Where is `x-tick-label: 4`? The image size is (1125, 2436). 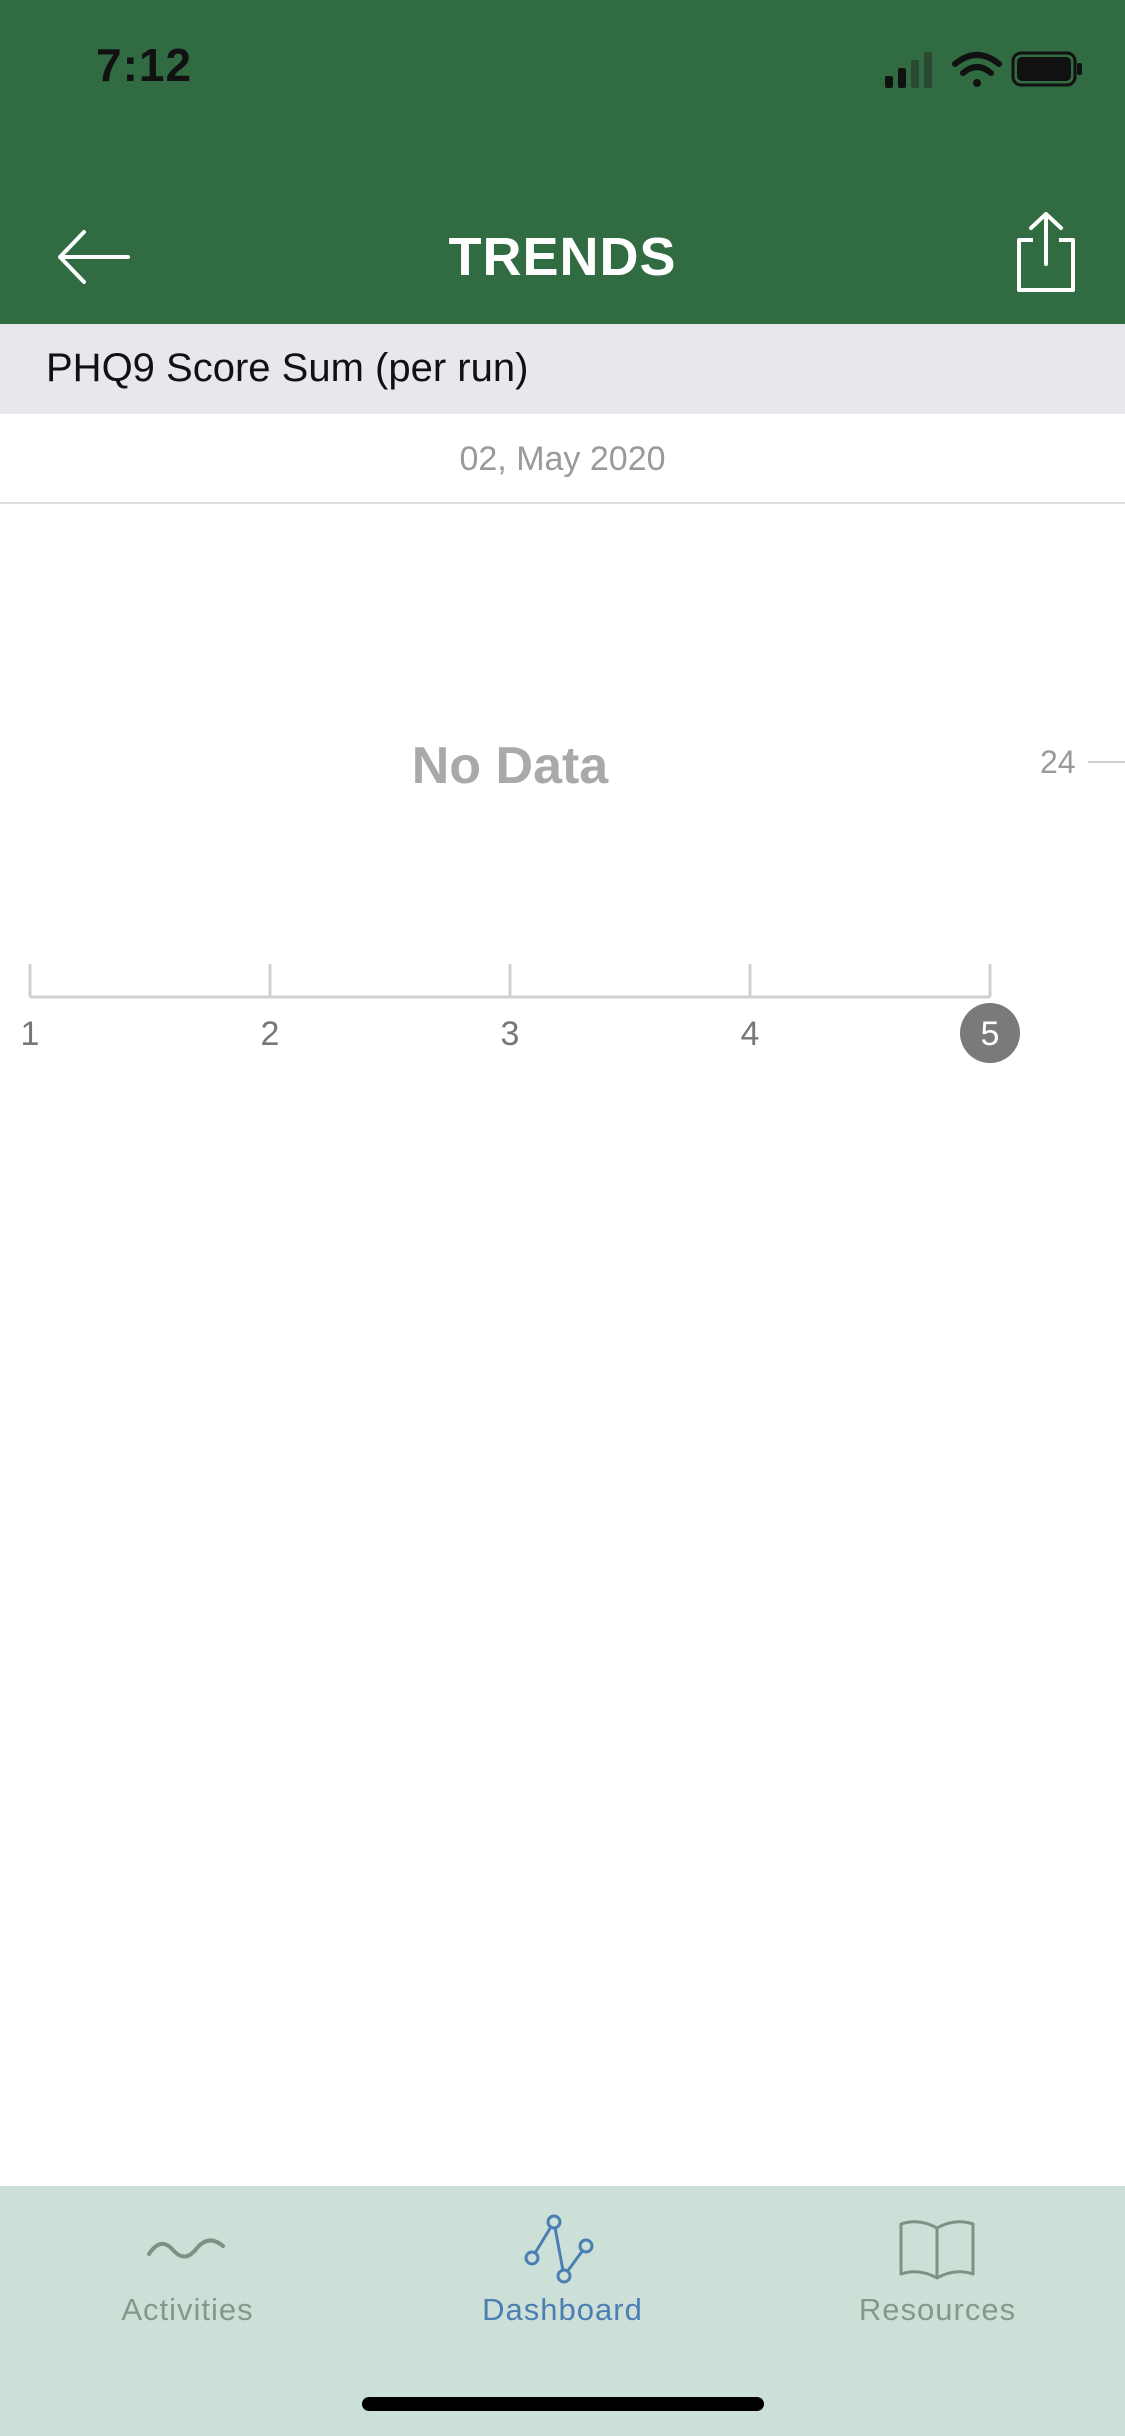
x-tick-label: 4 is located at coordinates (750, 1034).